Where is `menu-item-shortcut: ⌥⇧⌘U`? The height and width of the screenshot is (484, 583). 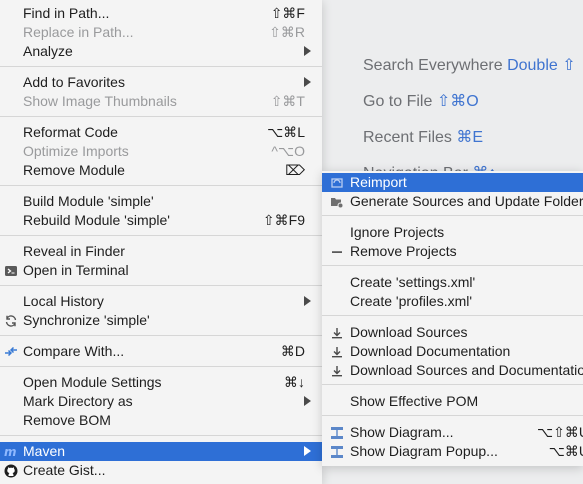
menu-item-shortcut: ⌥⇧⌘U is located at coordinates (560, 432).